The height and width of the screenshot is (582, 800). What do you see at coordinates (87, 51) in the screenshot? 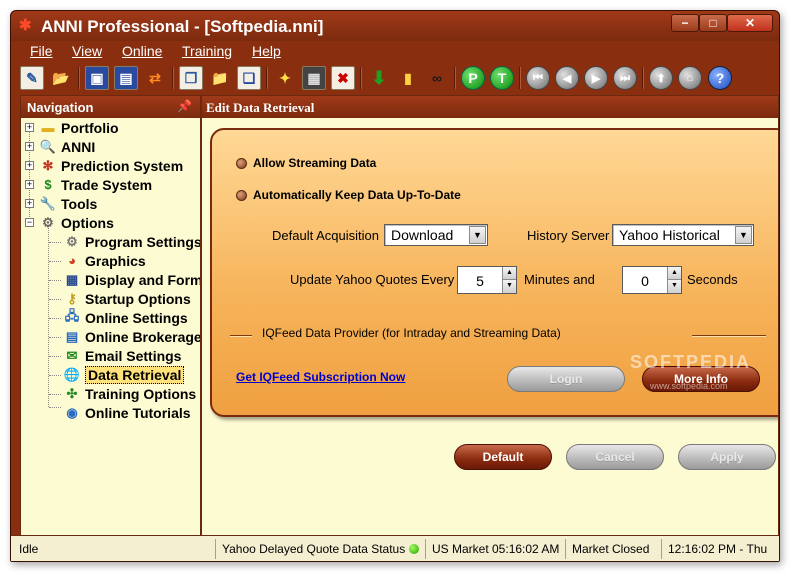
I see `menu-view: View` at bounding box center [87, 51].